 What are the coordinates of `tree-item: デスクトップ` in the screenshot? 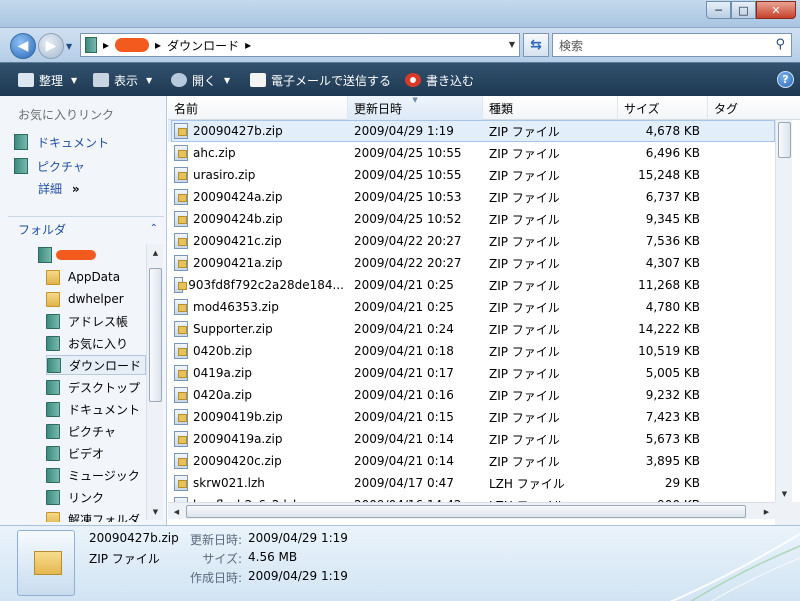 It's located at (95, 387).